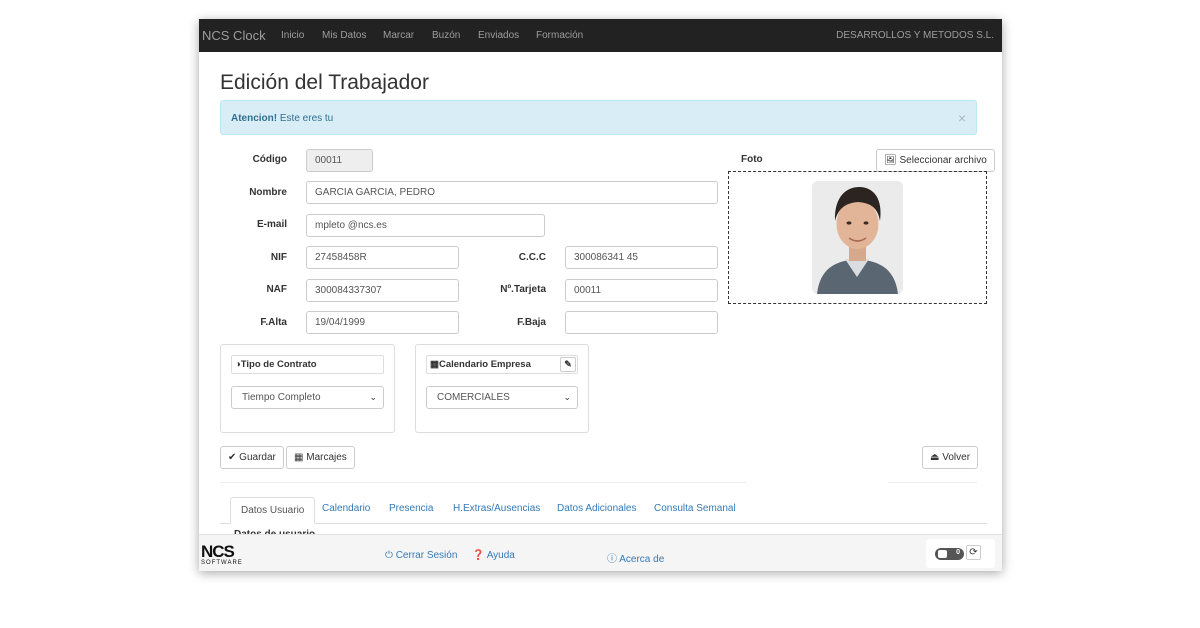 The width and height of the screenshot is (1200, 628). What do you see at coordinates (512, 192) in the screenshot?
I see `nombre-field: GARCIA GARCIA, PEDRO` at bounding box center [512, 192].